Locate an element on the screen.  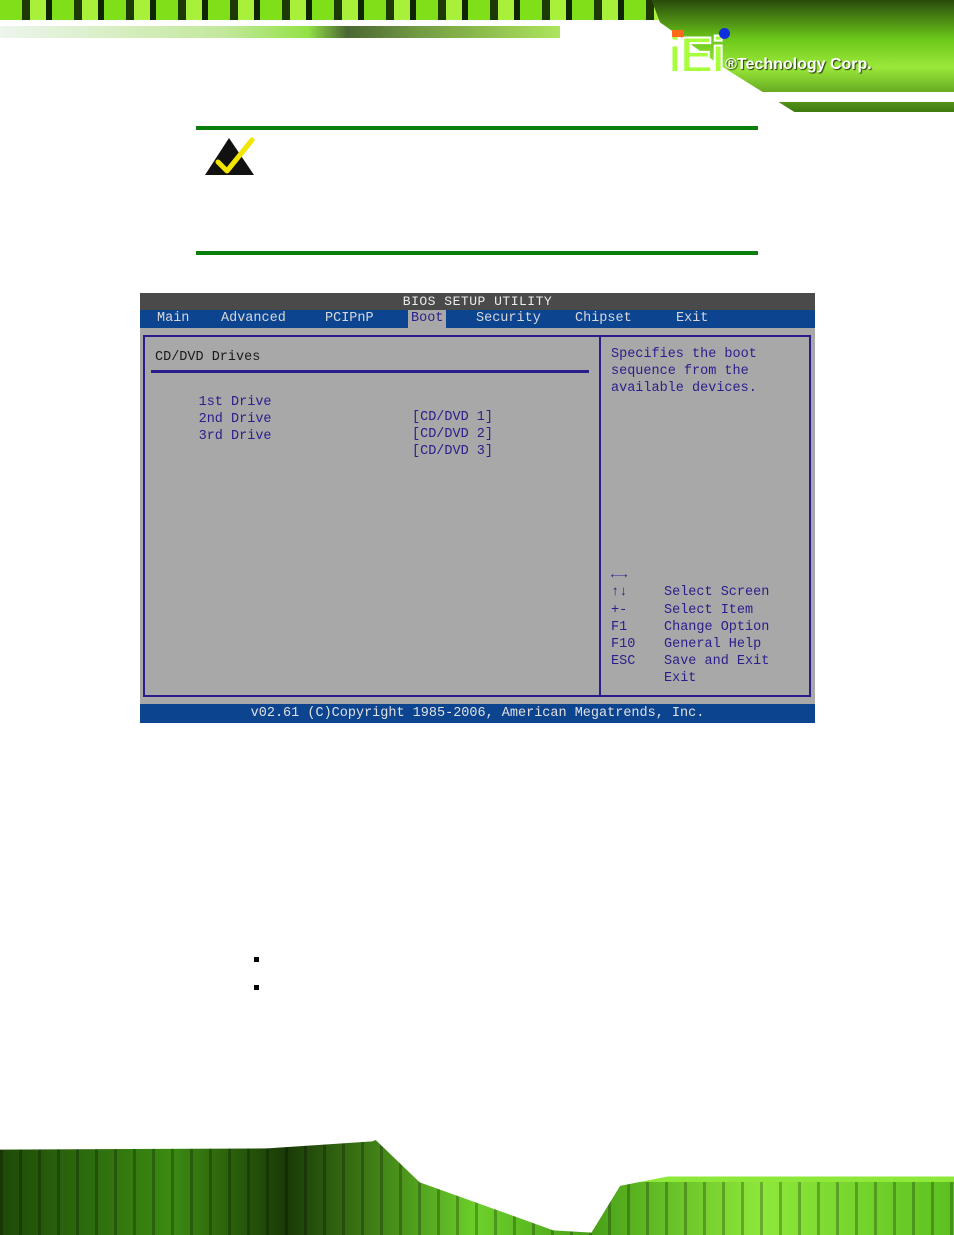
tab-boot: Boot is located at coordinates (427, 319).